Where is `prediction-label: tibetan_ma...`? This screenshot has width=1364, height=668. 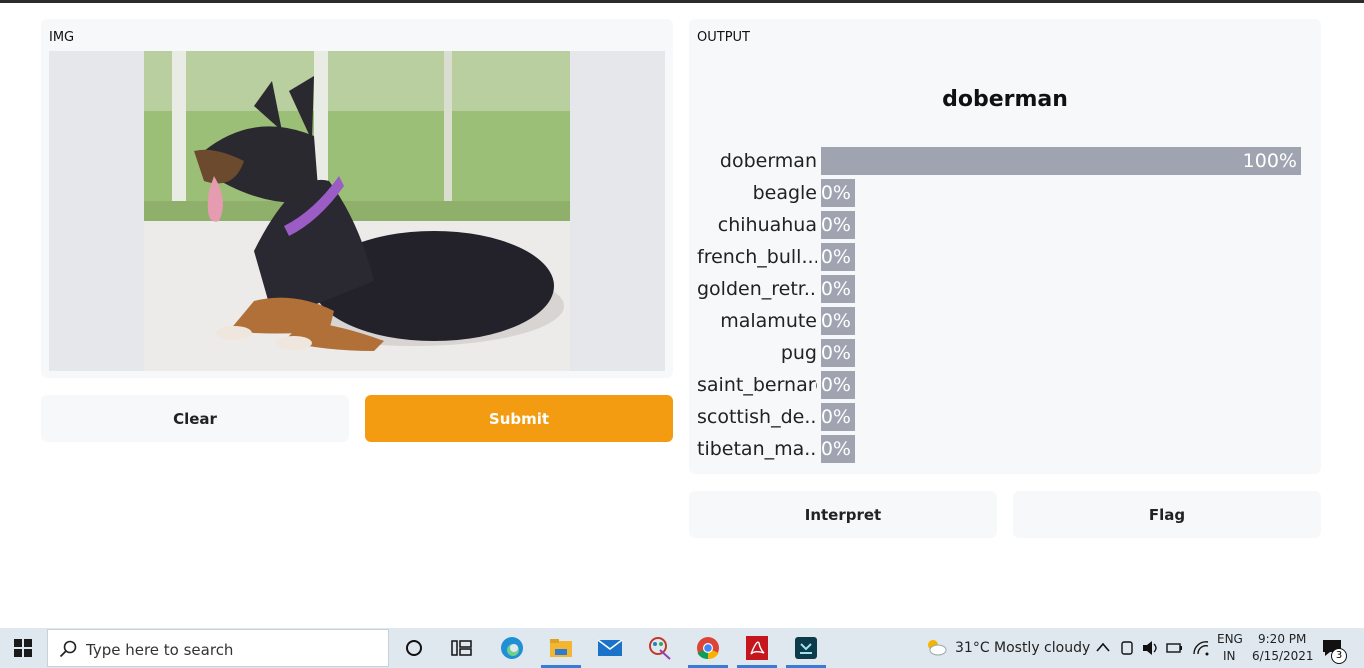
prediction-label: tibetan_ma... is located at coordinates (757, 449).